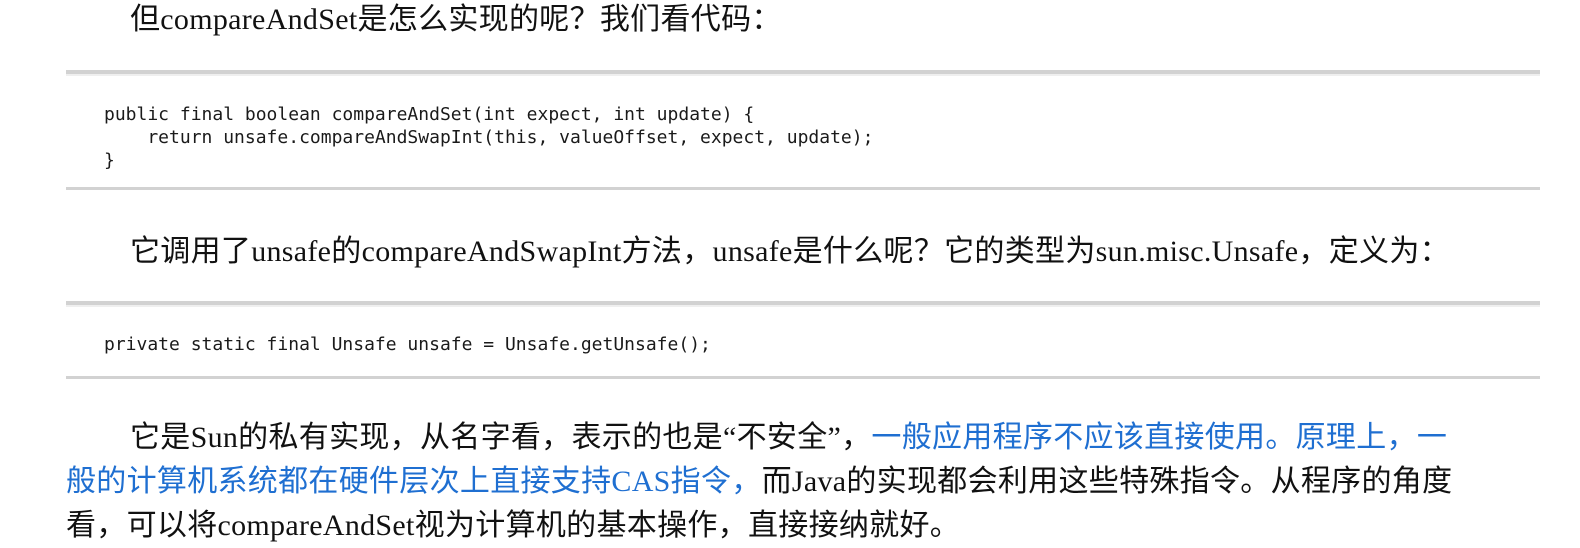 The width and height of the screenshot is (1580, 548). I want to click on explanation-plain-text: 它是Sun的私有实现，从名字看，表示的也是“不安全”，, so click(501, 437).